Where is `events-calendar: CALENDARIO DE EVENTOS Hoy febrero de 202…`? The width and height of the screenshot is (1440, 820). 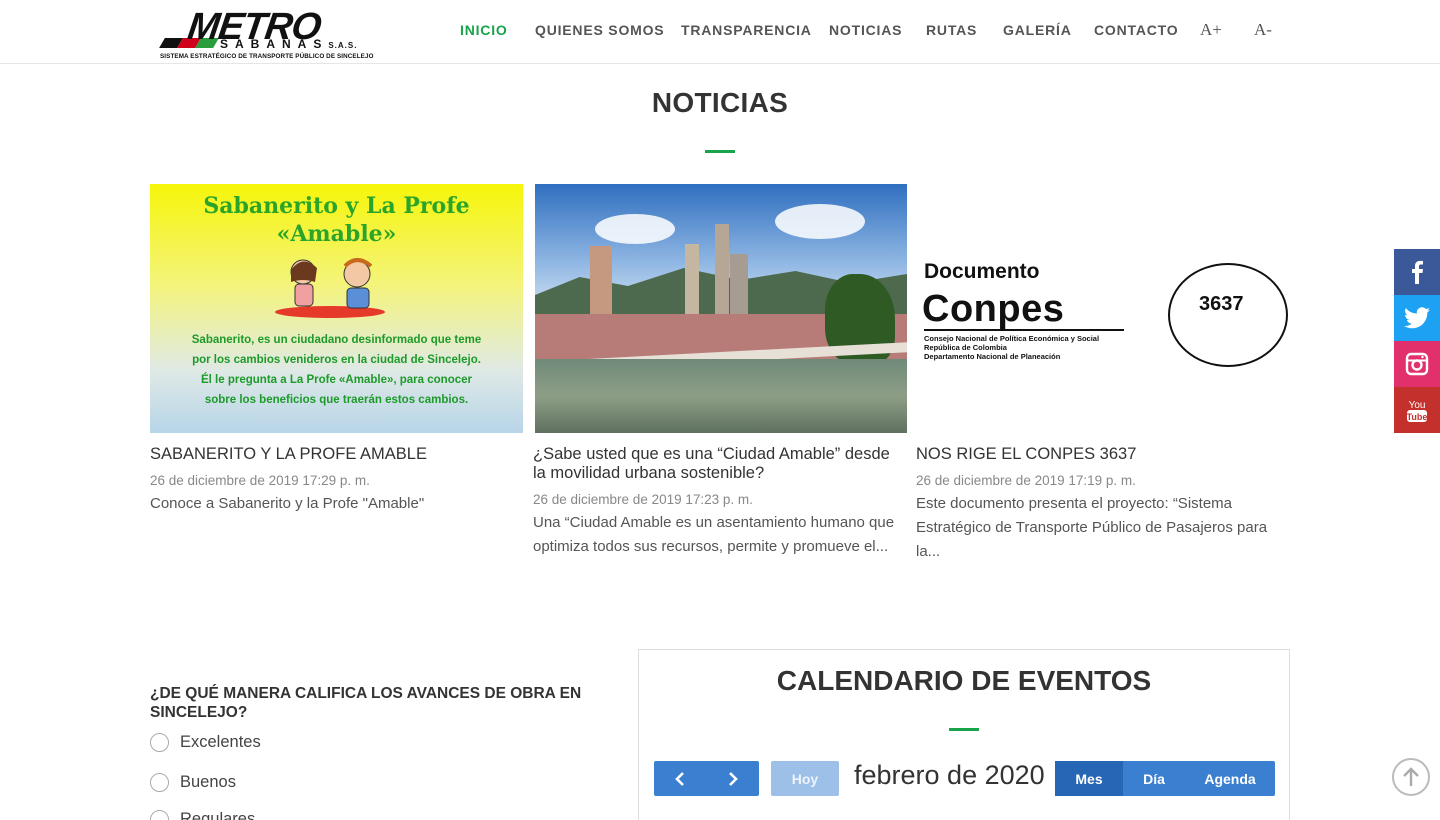 events-calendar: CALENDARIO DE EVENTOS Hoy febrero de 202… is located at coordinates (964, 734).